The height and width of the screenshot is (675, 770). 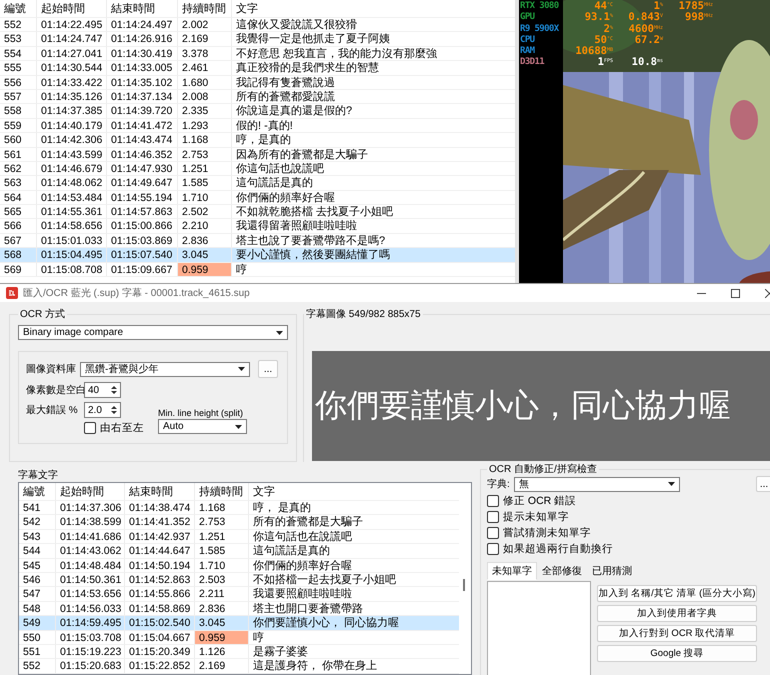 What do you see at coordinates (257, 54) in the screenshot?
I see `table-row: 554 01:14:27.041 01:14:30.419 3.378 不好意思 恕我直言，我的能力沒有那麼強` at bounding box center [257, 54].